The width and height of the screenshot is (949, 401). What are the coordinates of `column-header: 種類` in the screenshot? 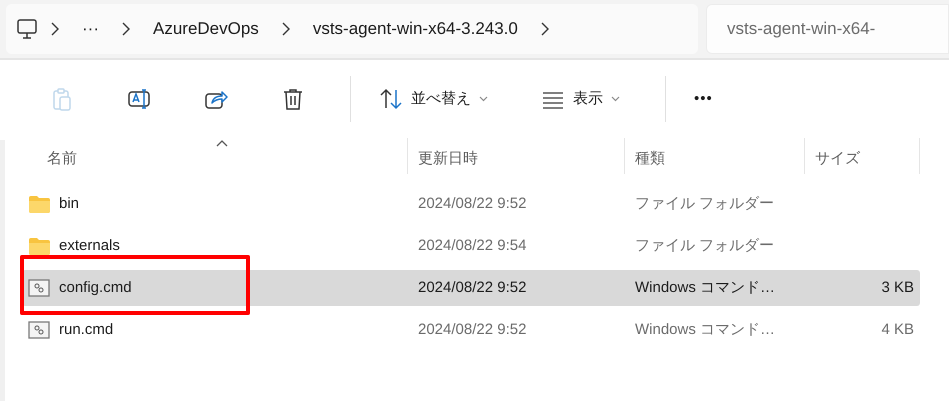 It's located at (715, 156).